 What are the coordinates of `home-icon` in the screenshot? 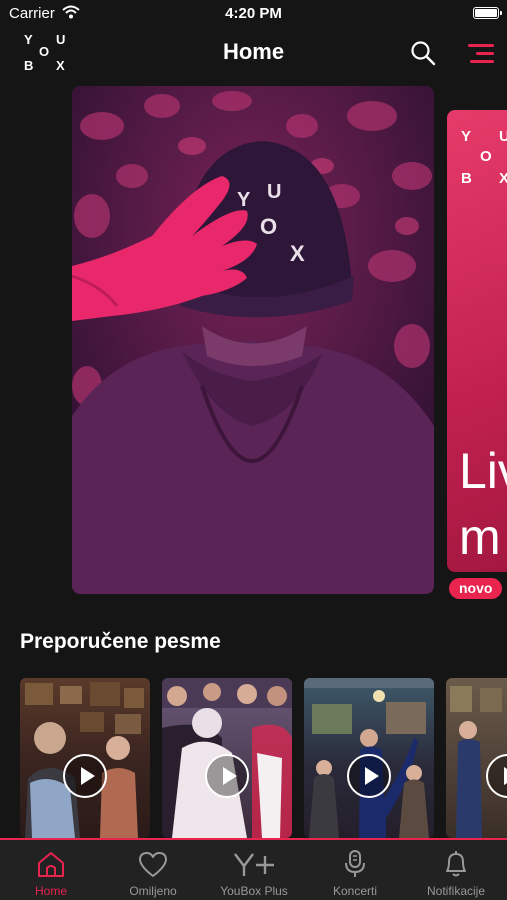 It's located at (51, 864).